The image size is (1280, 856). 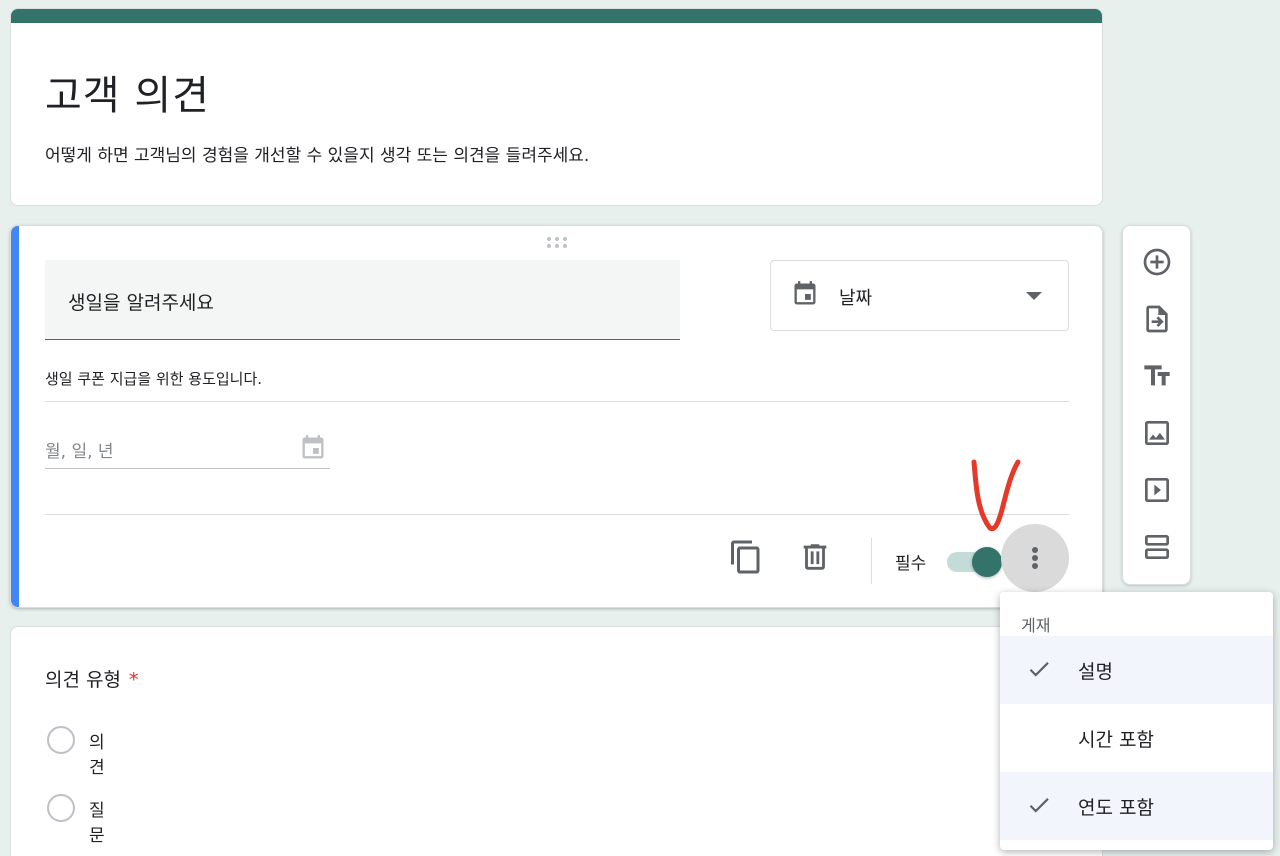 I want to click on menu-item-label: 설명, so click(x=1095, y=672).